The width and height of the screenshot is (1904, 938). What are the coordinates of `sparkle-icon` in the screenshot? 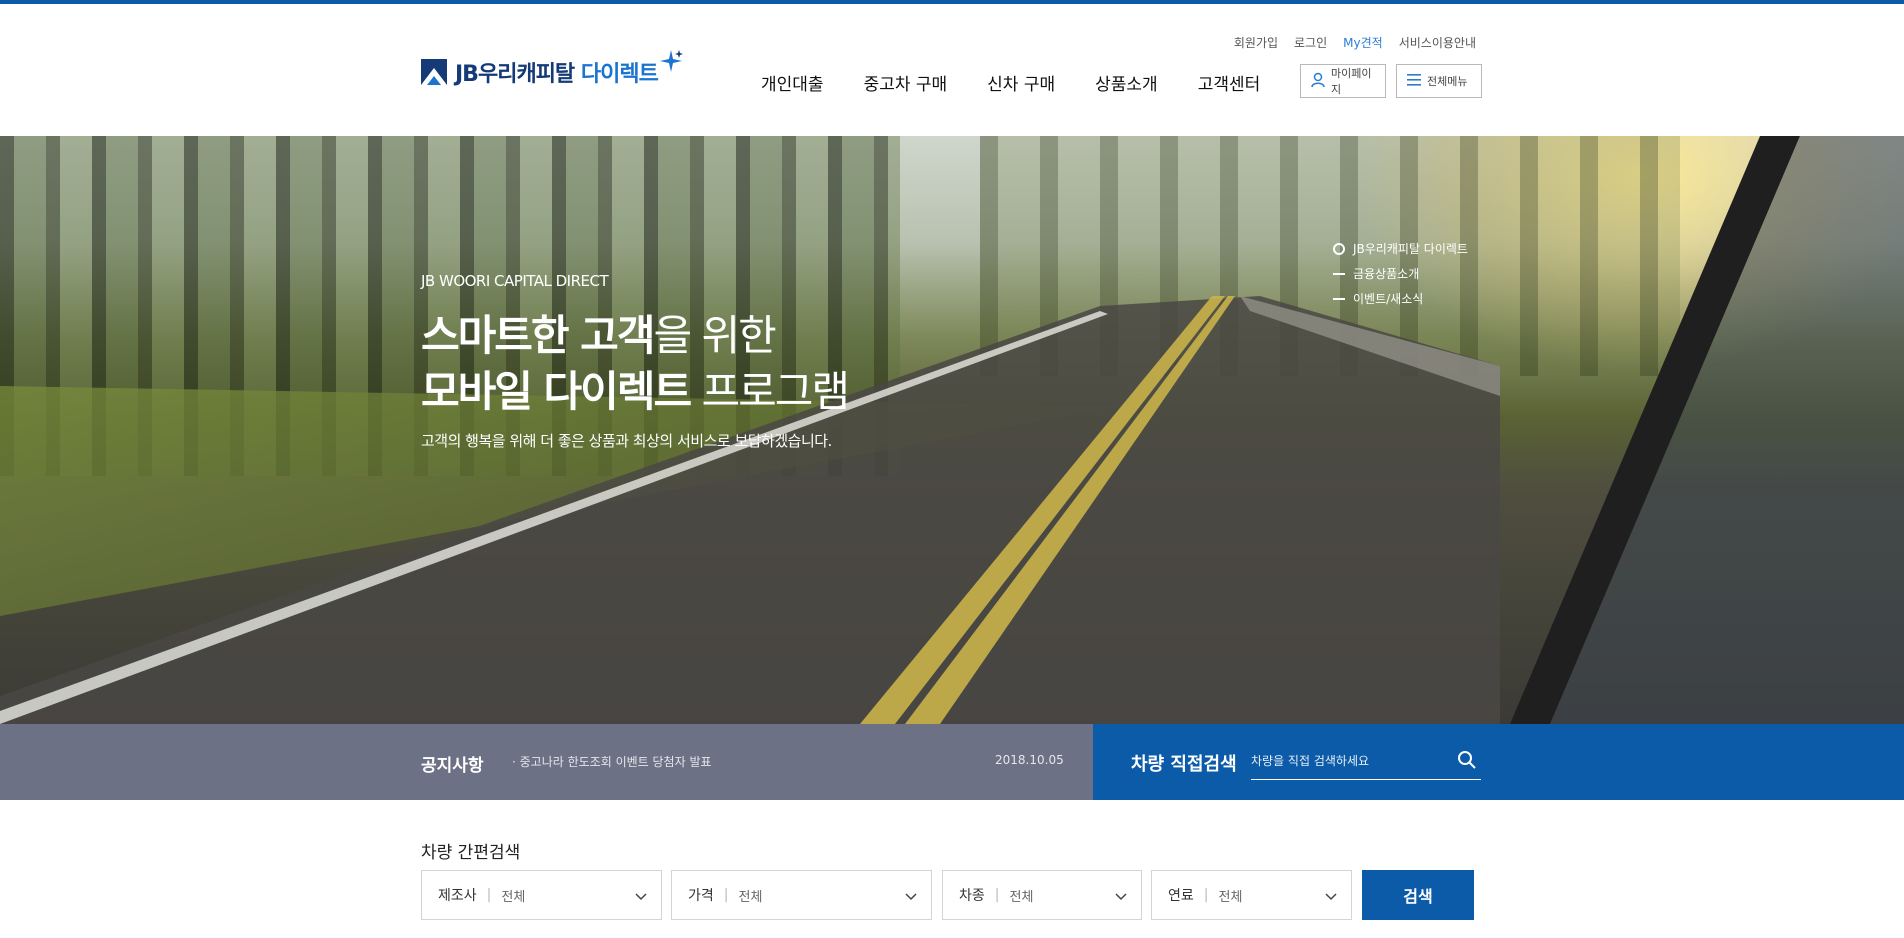 It's located at (671, 63).